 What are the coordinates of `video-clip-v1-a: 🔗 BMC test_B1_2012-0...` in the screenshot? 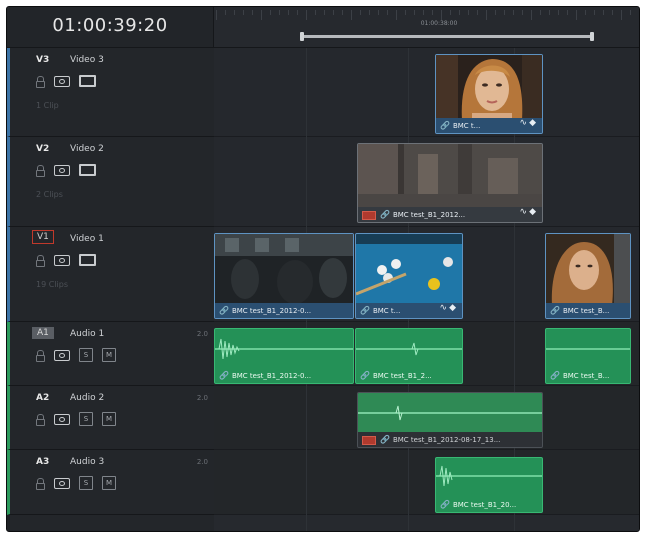 It's located at (284, 276).